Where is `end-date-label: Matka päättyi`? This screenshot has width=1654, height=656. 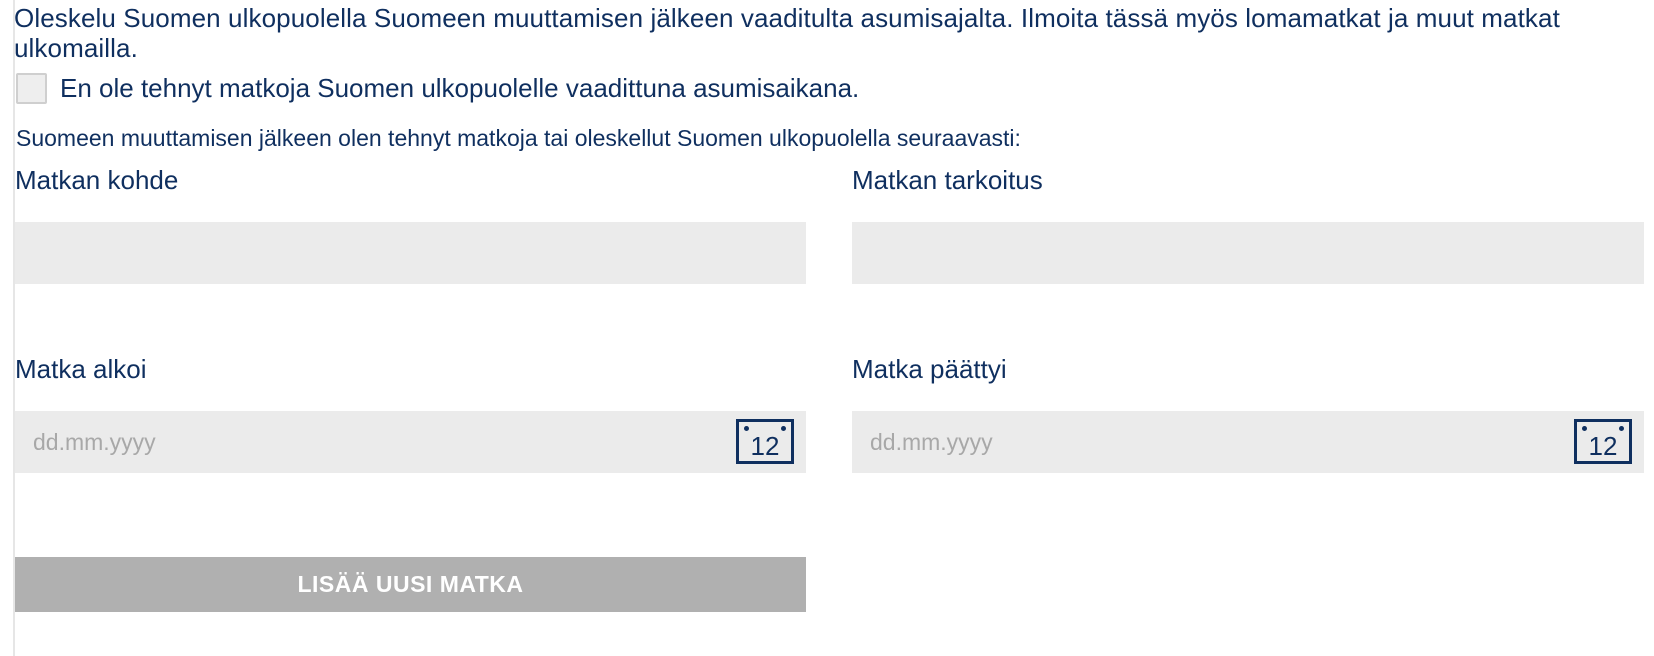 end-date-label: Matka päättyi is located at coordinates (929, 369).